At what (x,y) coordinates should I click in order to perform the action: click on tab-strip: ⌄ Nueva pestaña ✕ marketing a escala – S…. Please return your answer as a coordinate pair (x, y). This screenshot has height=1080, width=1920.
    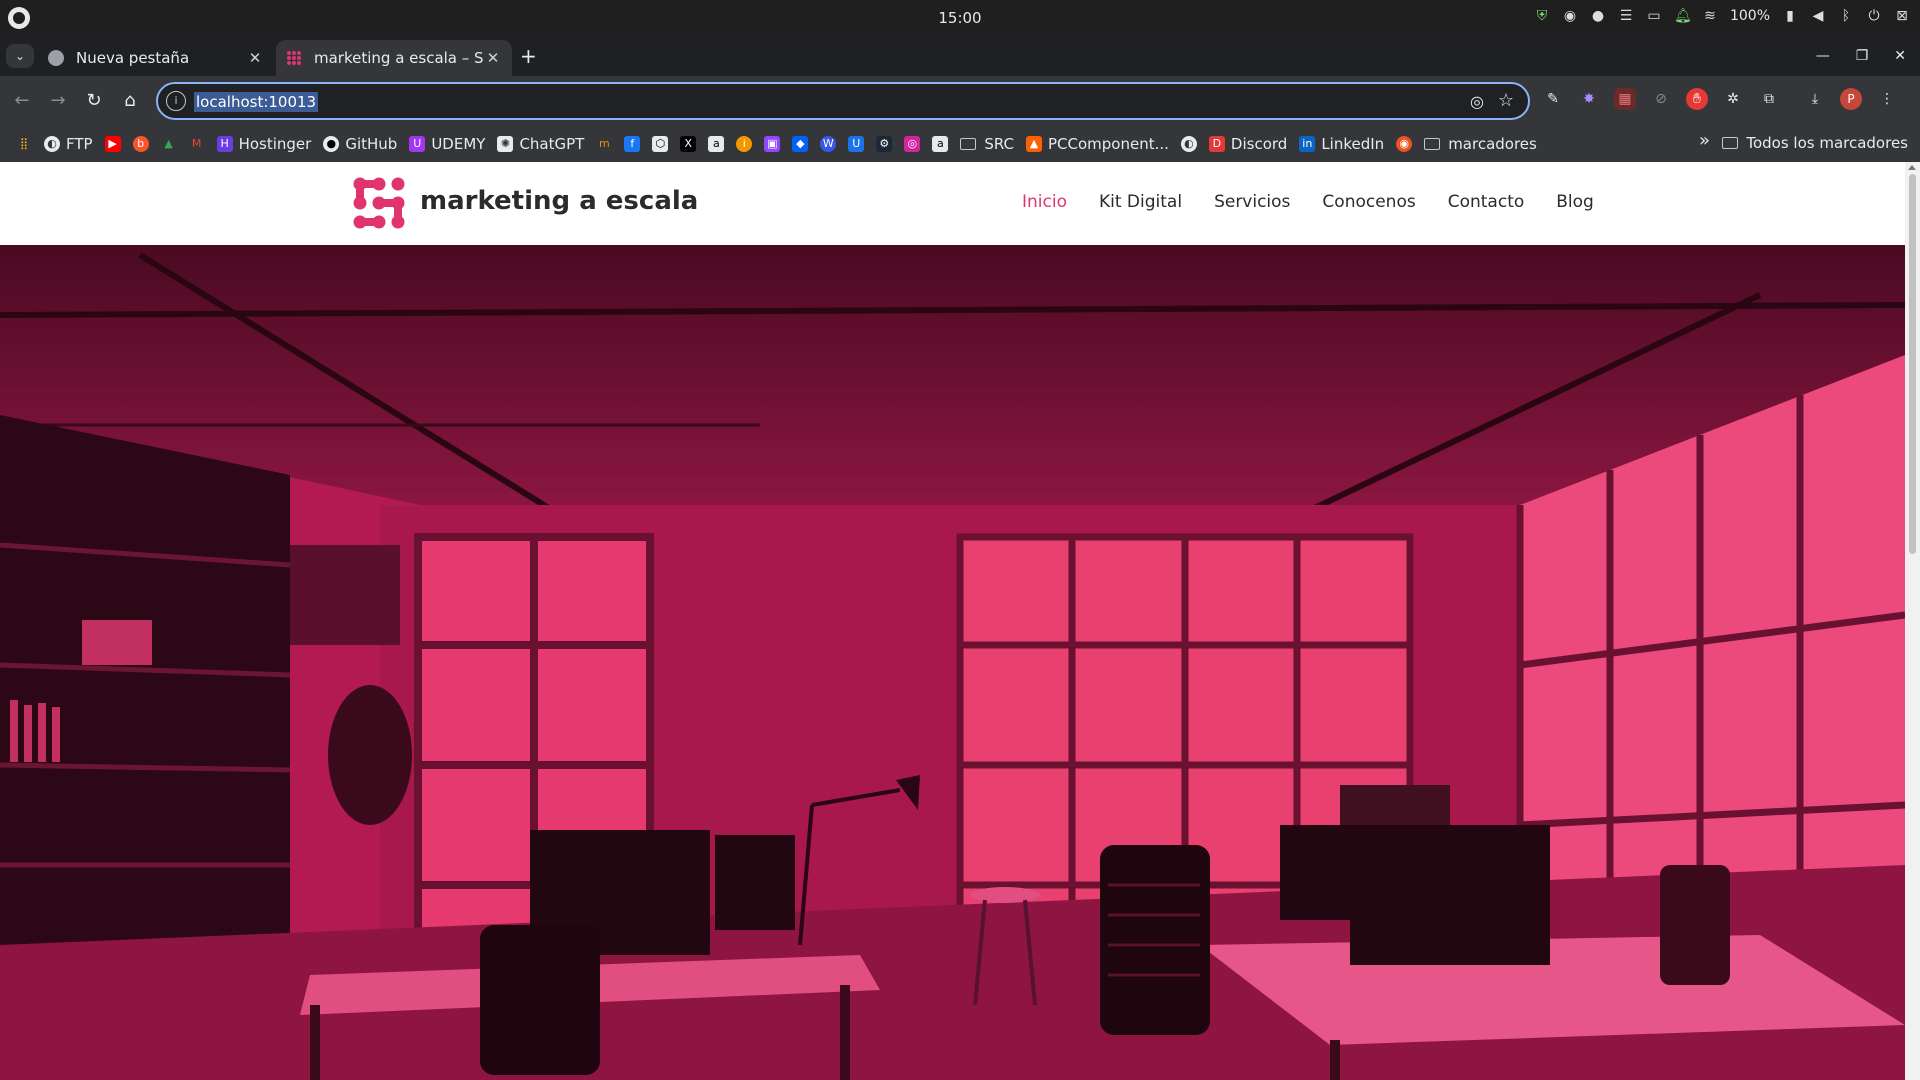
    Looking at the image, I should click on (960, 56).